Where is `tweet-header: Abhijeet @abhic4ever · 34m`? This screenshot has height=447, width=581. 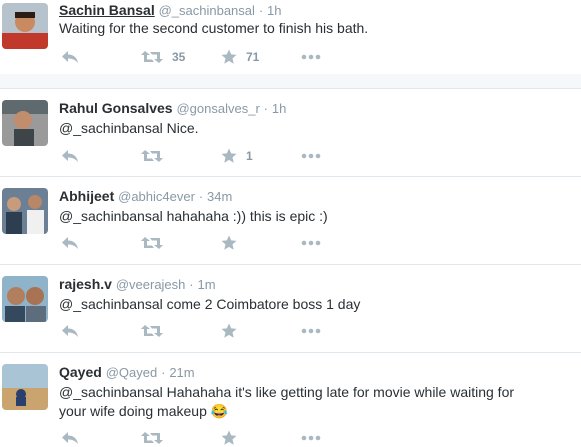 tweet-header: Abhijeet @abhic4ever · 34m is located at coordinates (145, 196).